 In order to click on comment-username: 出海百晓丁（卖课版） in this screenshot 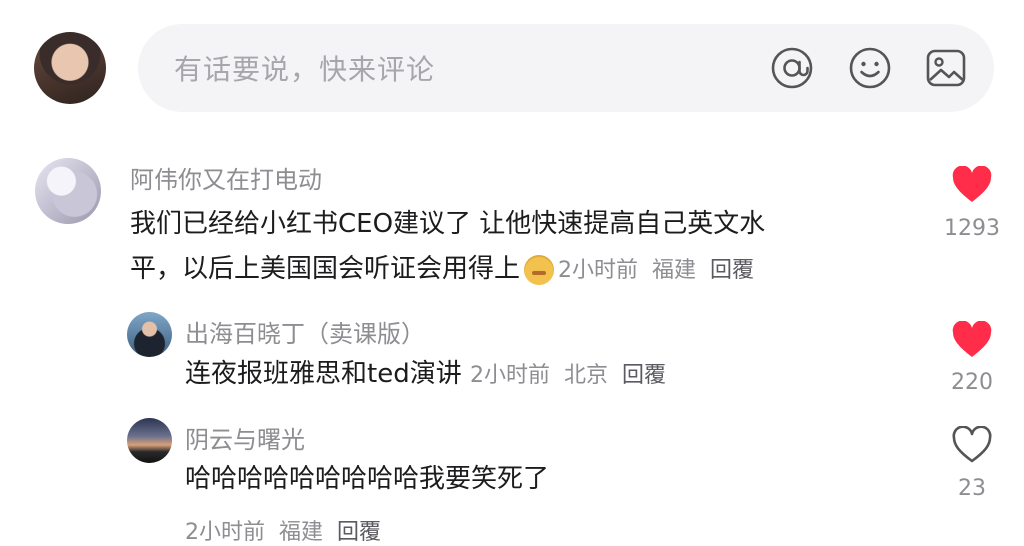, I will do `click(305, 331)`.